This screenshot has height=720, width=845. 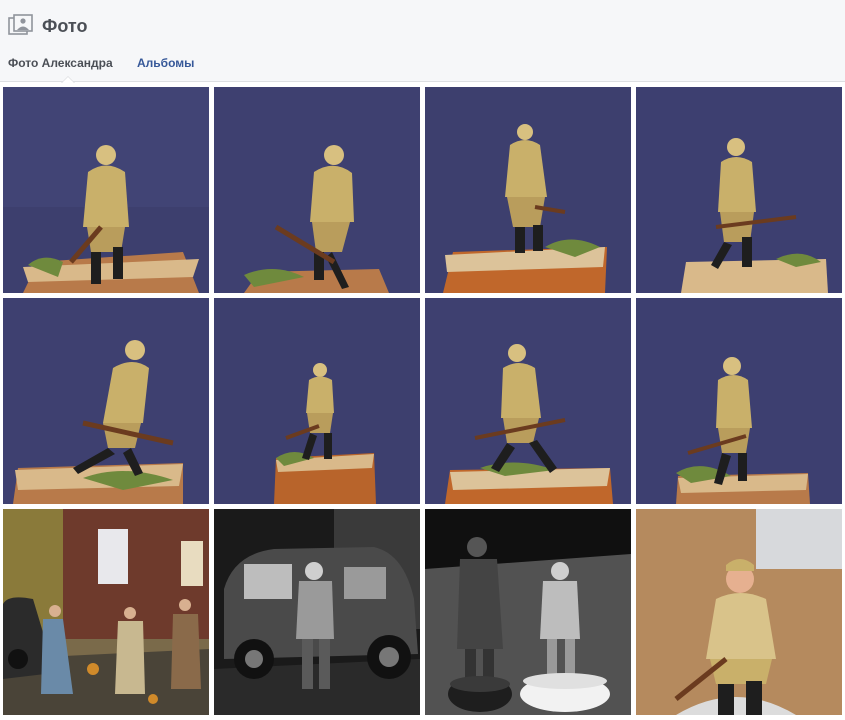 I want to click on photo-tabs: Фото Александра Альбомы, so click(x=97, y=67).